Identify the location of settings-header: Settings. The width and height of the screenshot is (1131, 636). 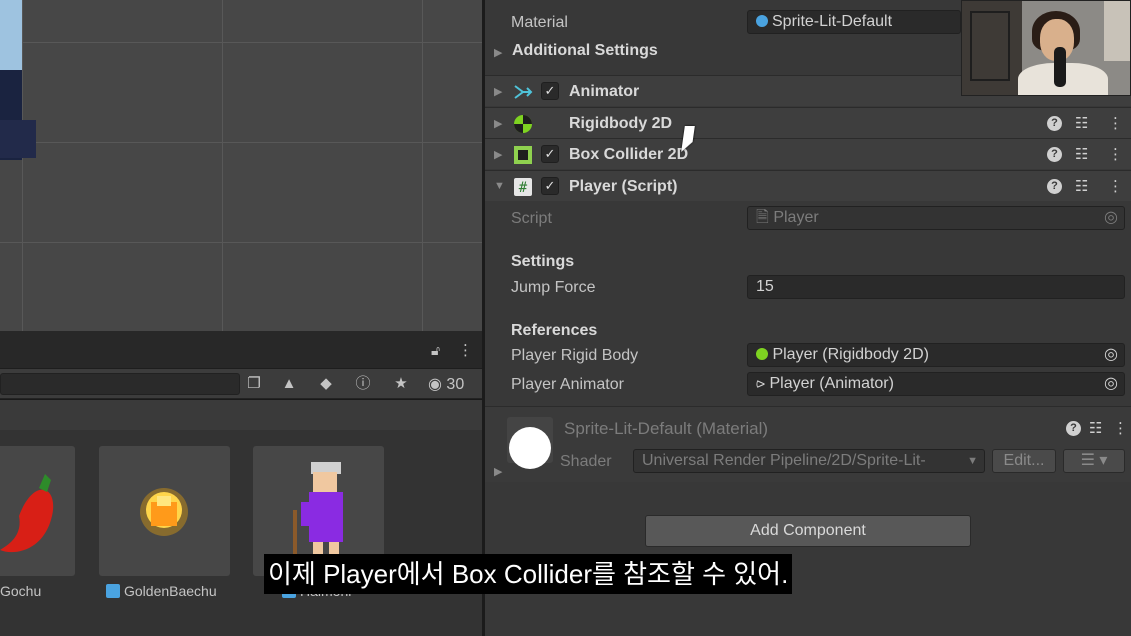
(543, 261).